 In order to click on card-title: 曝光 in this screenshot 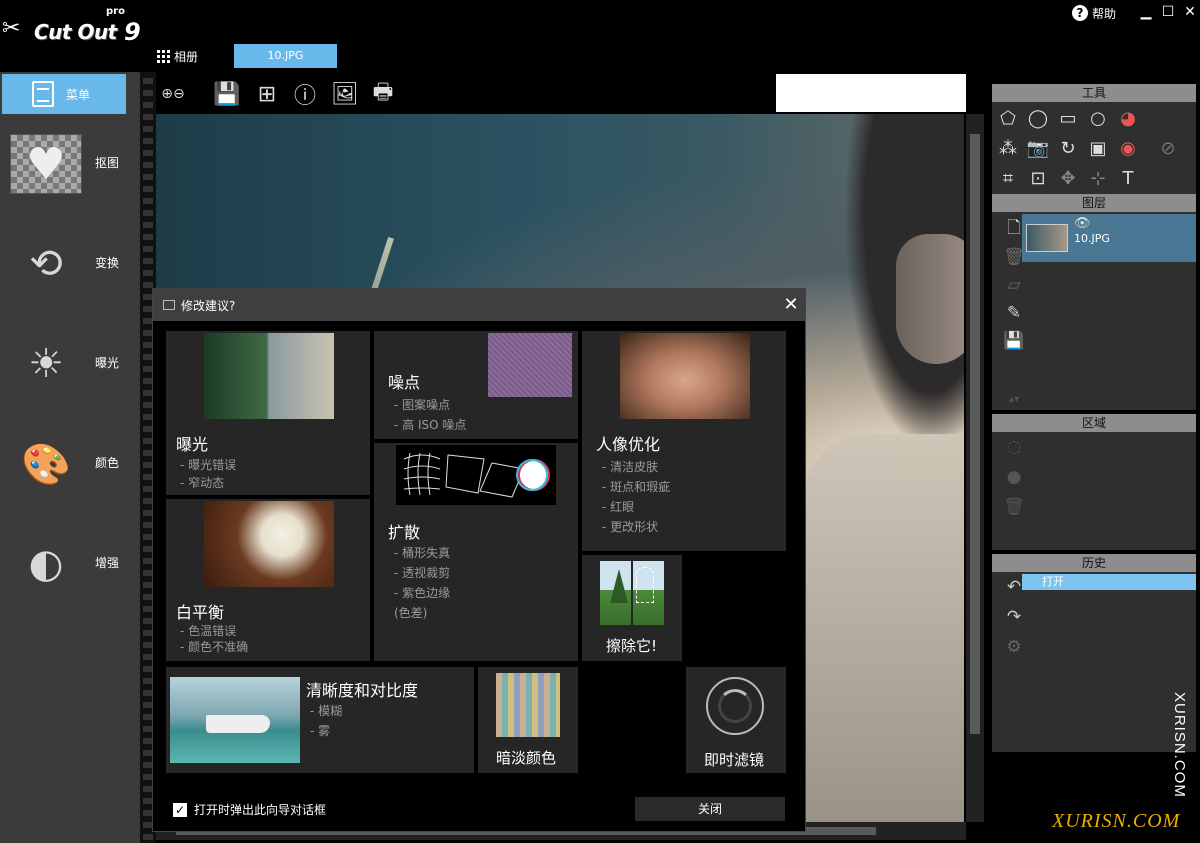, I will do `click(192, 444)`.